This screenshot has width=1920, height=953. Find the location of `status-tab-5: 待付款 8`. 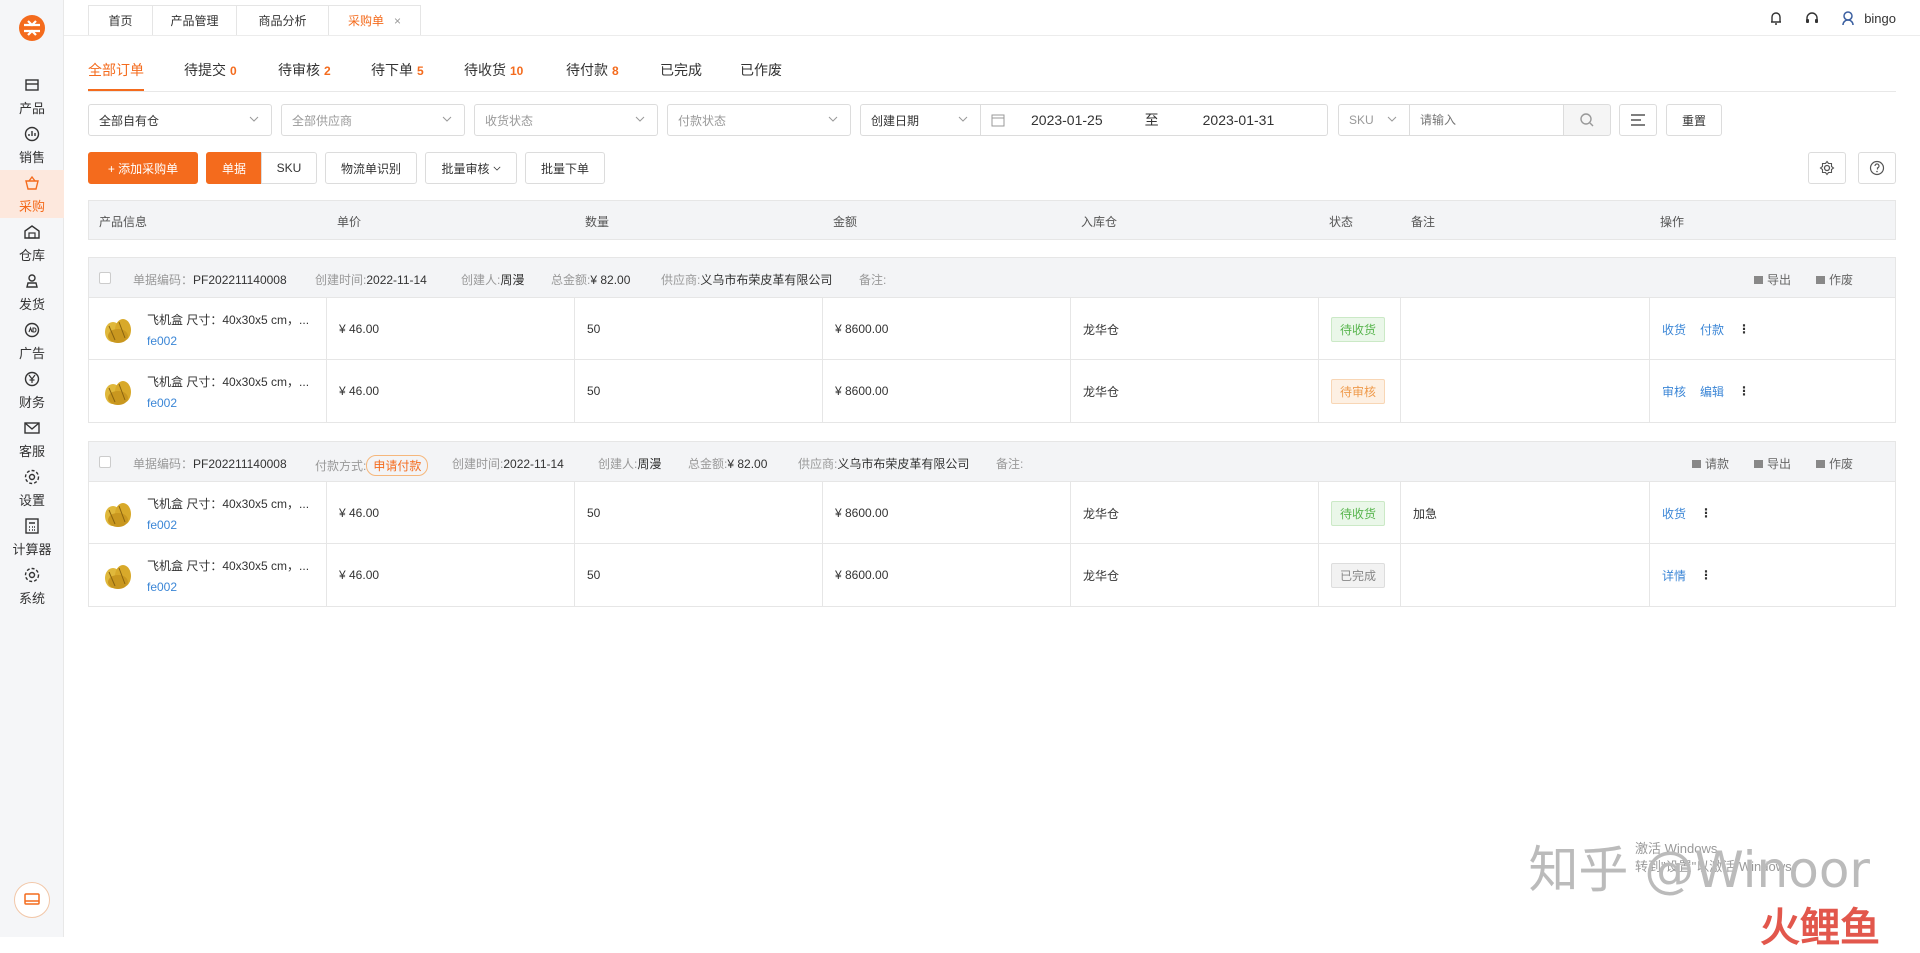

status-tab-5: 待付款 8 is located at coordinates (592, 74).